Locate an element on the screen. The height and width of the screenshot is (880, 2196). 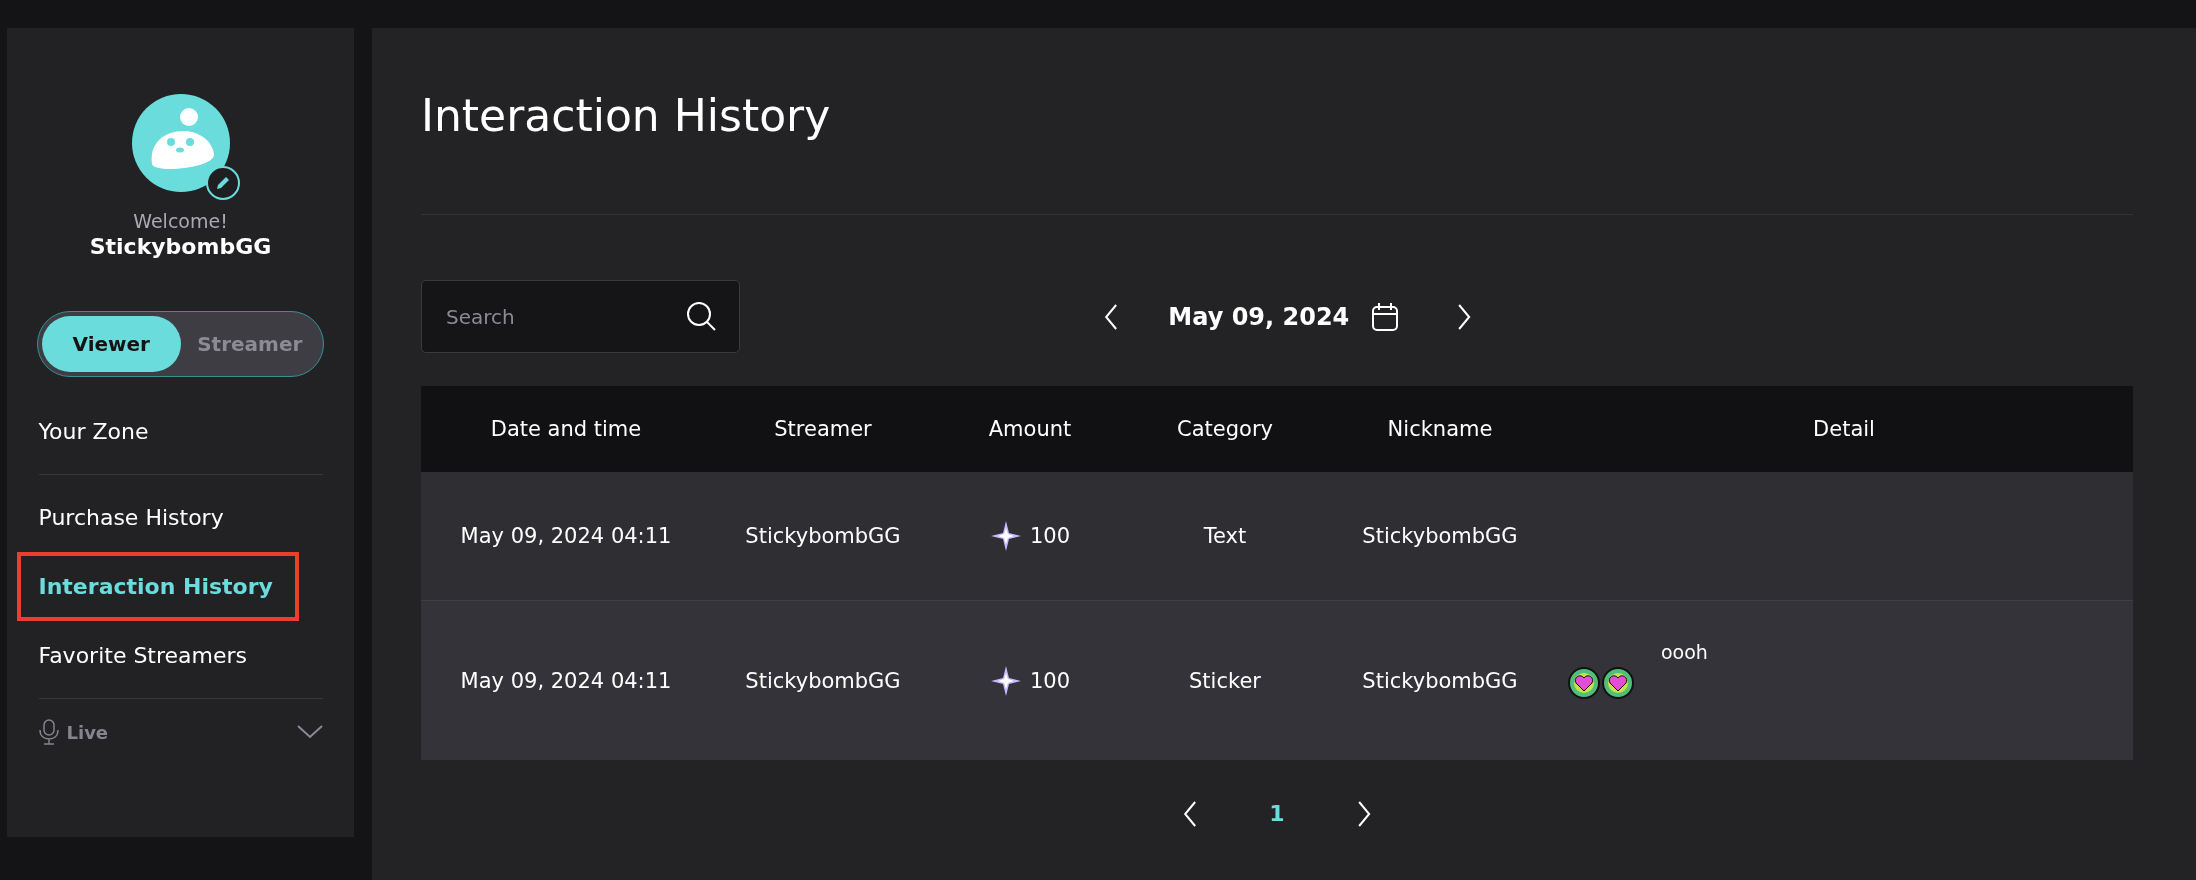
calendar-icon is located at coordinates (1385, 316).